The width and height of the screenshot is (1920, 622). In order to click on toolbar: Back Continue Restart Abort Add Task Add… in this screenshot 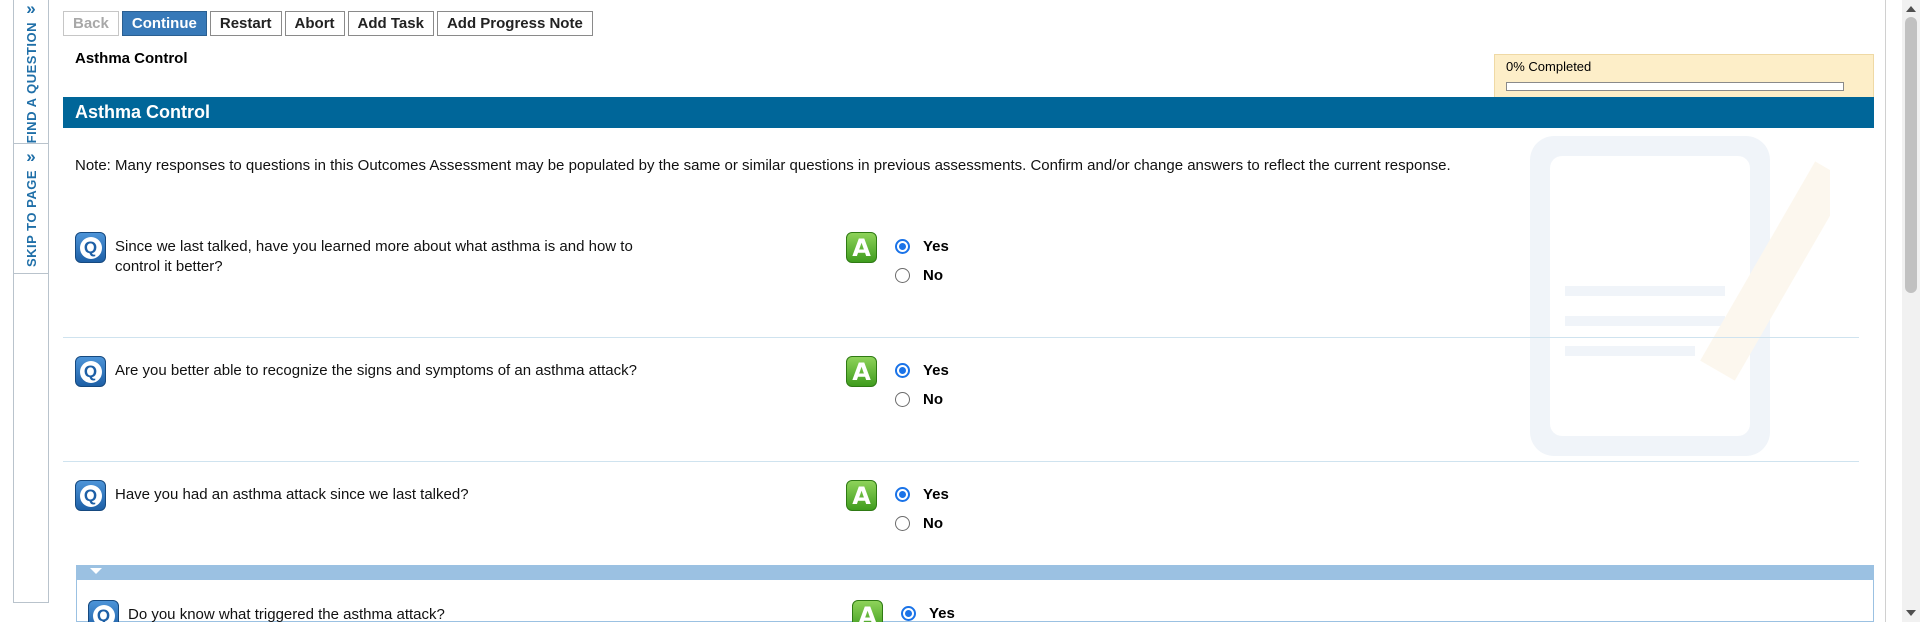, I will do `click(328, 23)`.